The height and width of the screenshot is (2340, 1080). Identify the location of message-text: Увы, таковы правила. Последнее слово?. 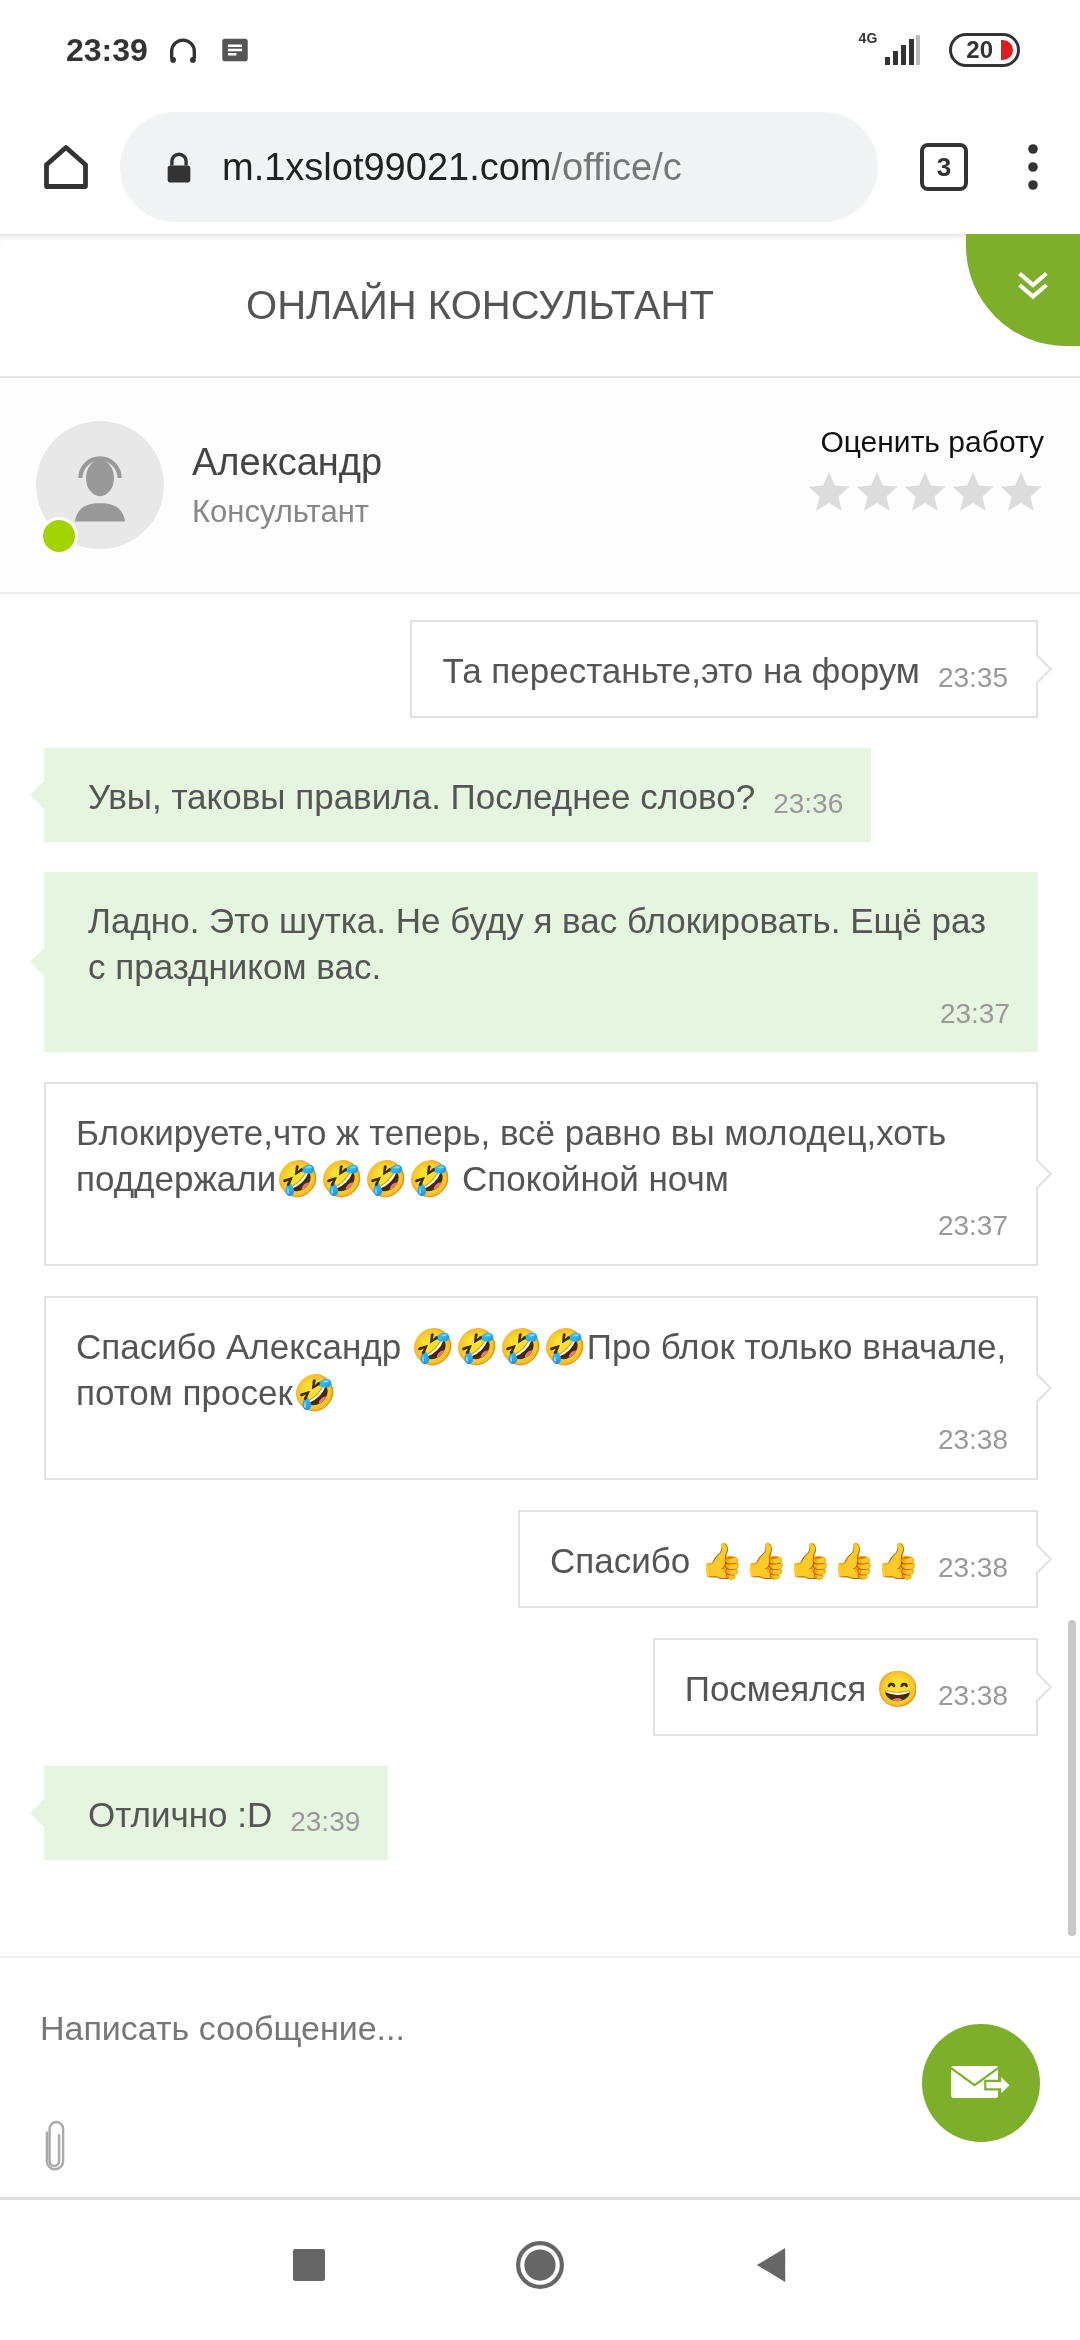
(422, 797).